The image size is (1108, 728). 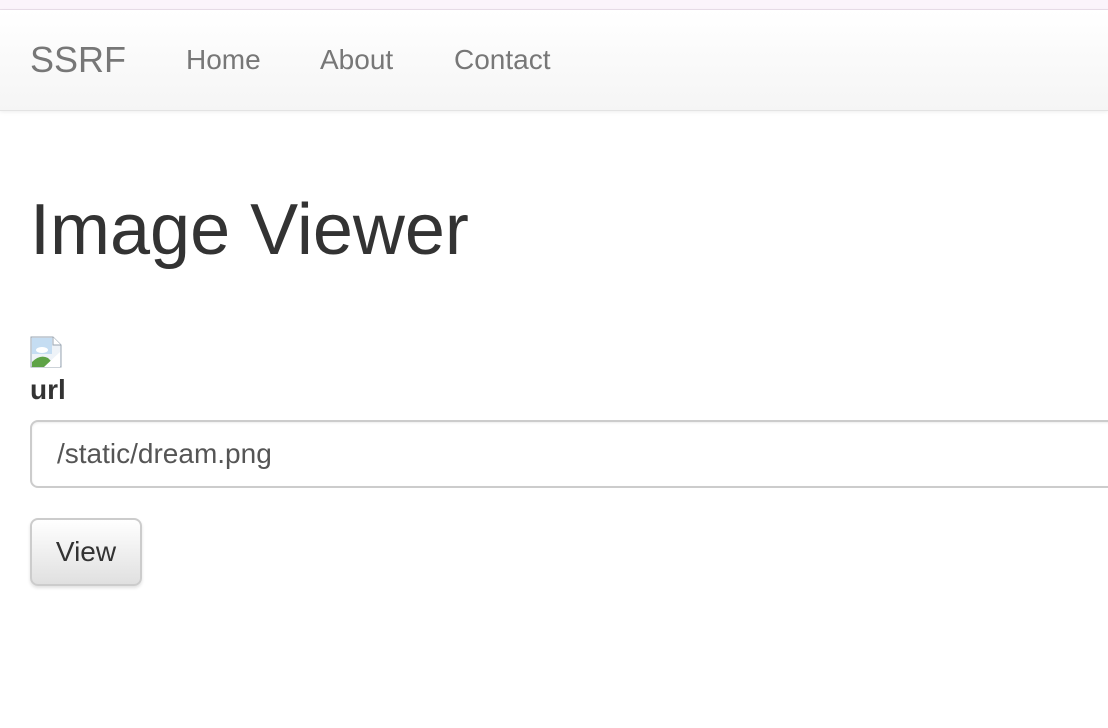 What do you see at coordinates (48, 389) in the screenshot?
I see `url-label: url` at bounding box center [48, 389].